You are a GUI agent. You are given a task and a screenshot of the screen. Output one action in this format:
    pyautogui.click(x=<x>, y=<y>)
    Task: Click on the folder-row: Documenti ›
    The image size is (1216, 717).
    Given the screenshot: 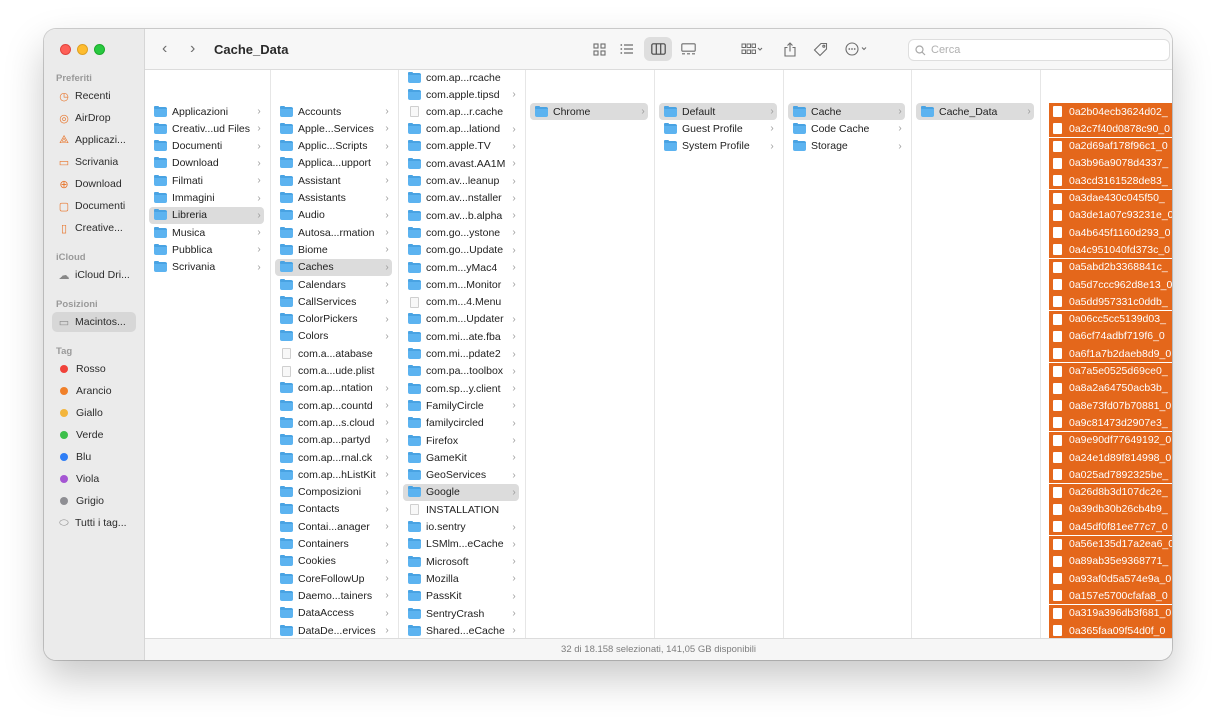 What is the action you would take?
    pyautogui.click(x=206, y=146)
    